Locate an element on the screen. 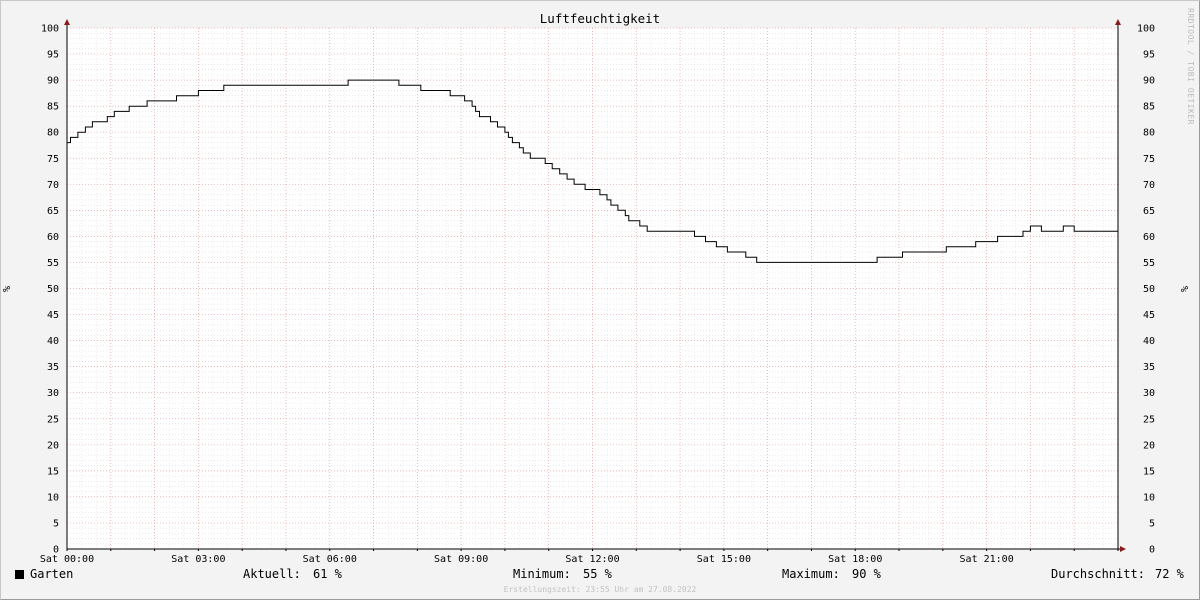 This screenshot has height=600, width=1200. y-tick-label-left: 90 is located at coordinates (53, 81).